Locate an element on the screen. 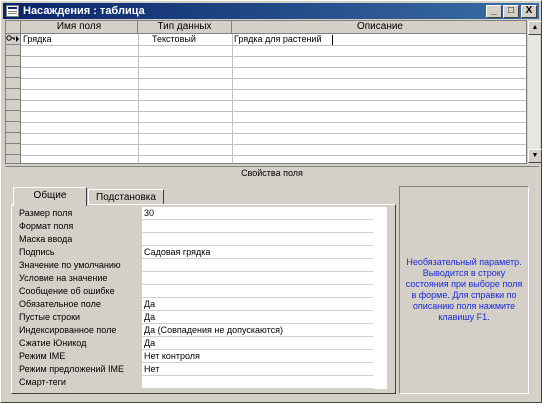 The height and width of the screenshot is (403, 542). column-header-description: Описание is located at coordinates (379, 27).